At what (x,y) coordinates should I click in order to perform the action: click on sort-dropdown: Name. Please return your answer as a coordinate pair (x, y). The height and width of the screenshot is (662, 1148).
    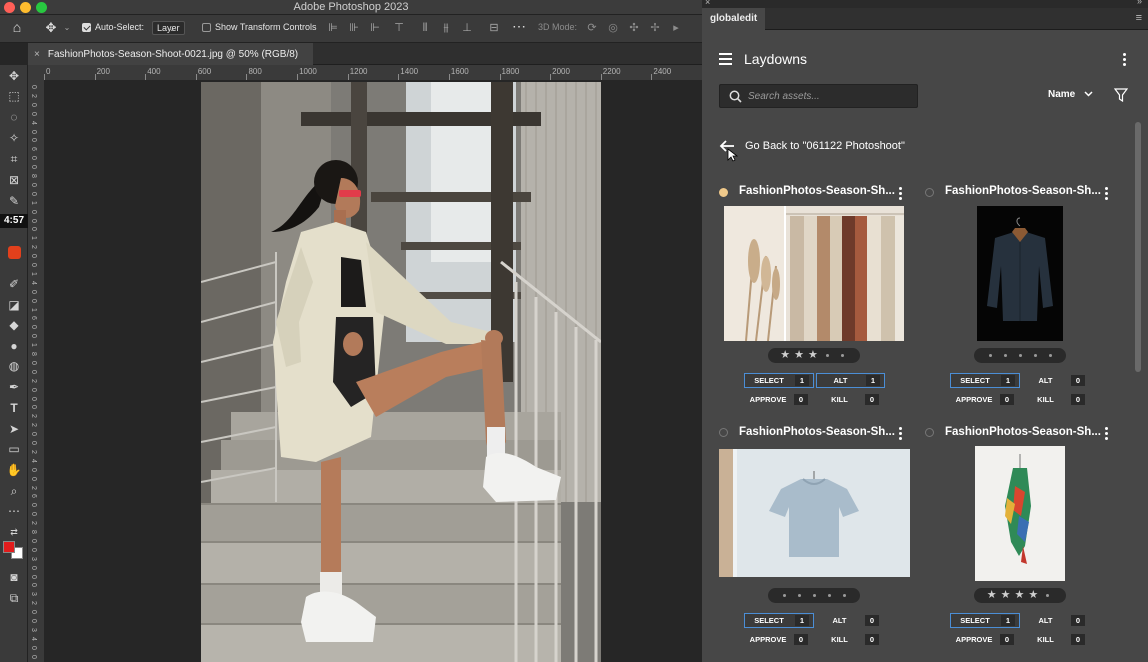
    Looking at the image, I should click on (1070, 94).